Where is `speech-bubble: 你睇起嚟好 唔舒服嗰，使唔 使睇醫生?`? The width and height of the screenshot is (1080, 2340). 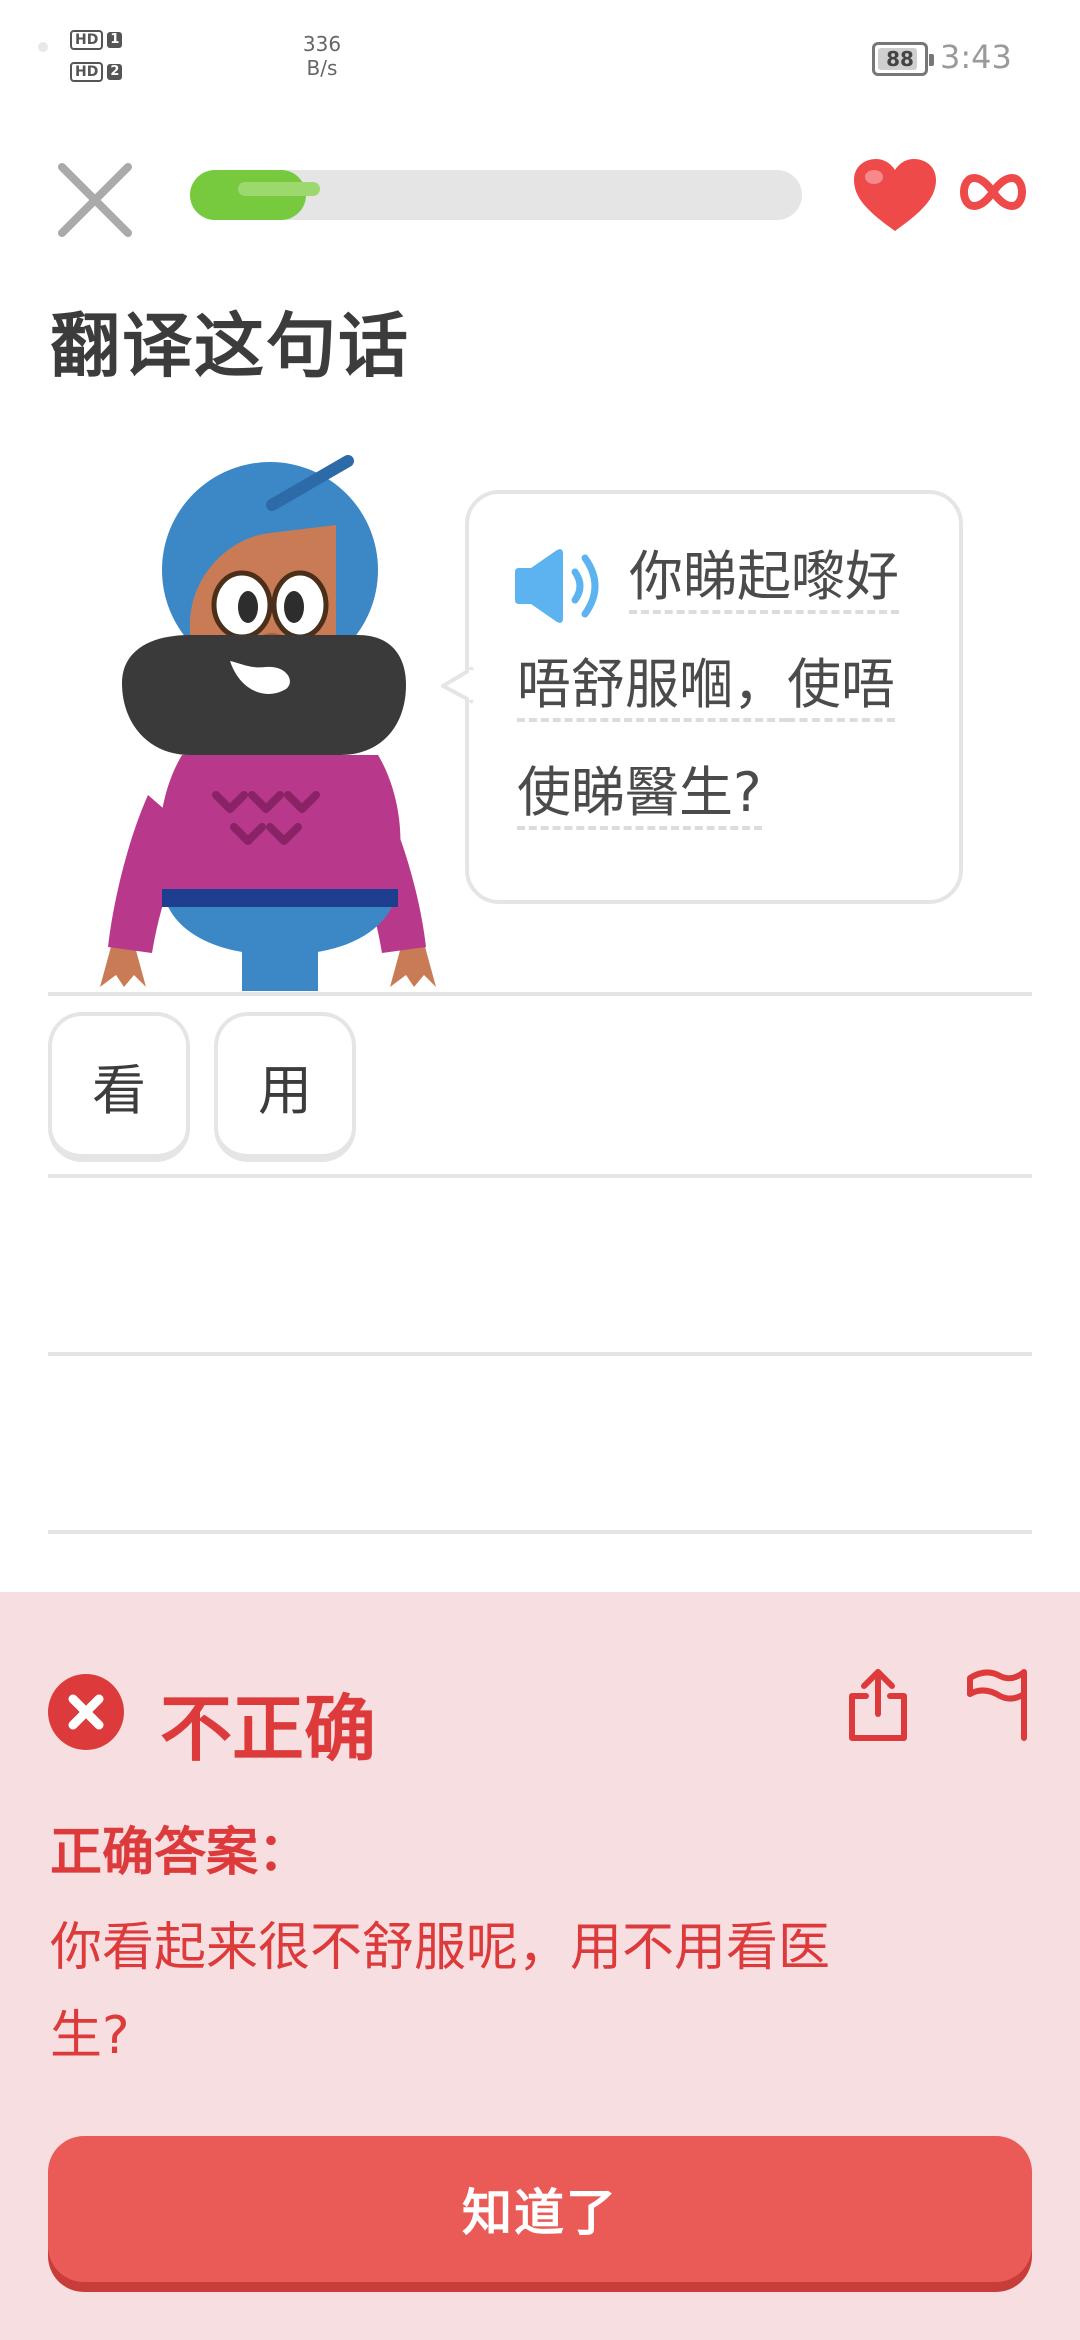 speech-bubble: 你睇起嚟好 唔舒服嗰，使唔 使睇醫生? is located at coordinates (702, 697).